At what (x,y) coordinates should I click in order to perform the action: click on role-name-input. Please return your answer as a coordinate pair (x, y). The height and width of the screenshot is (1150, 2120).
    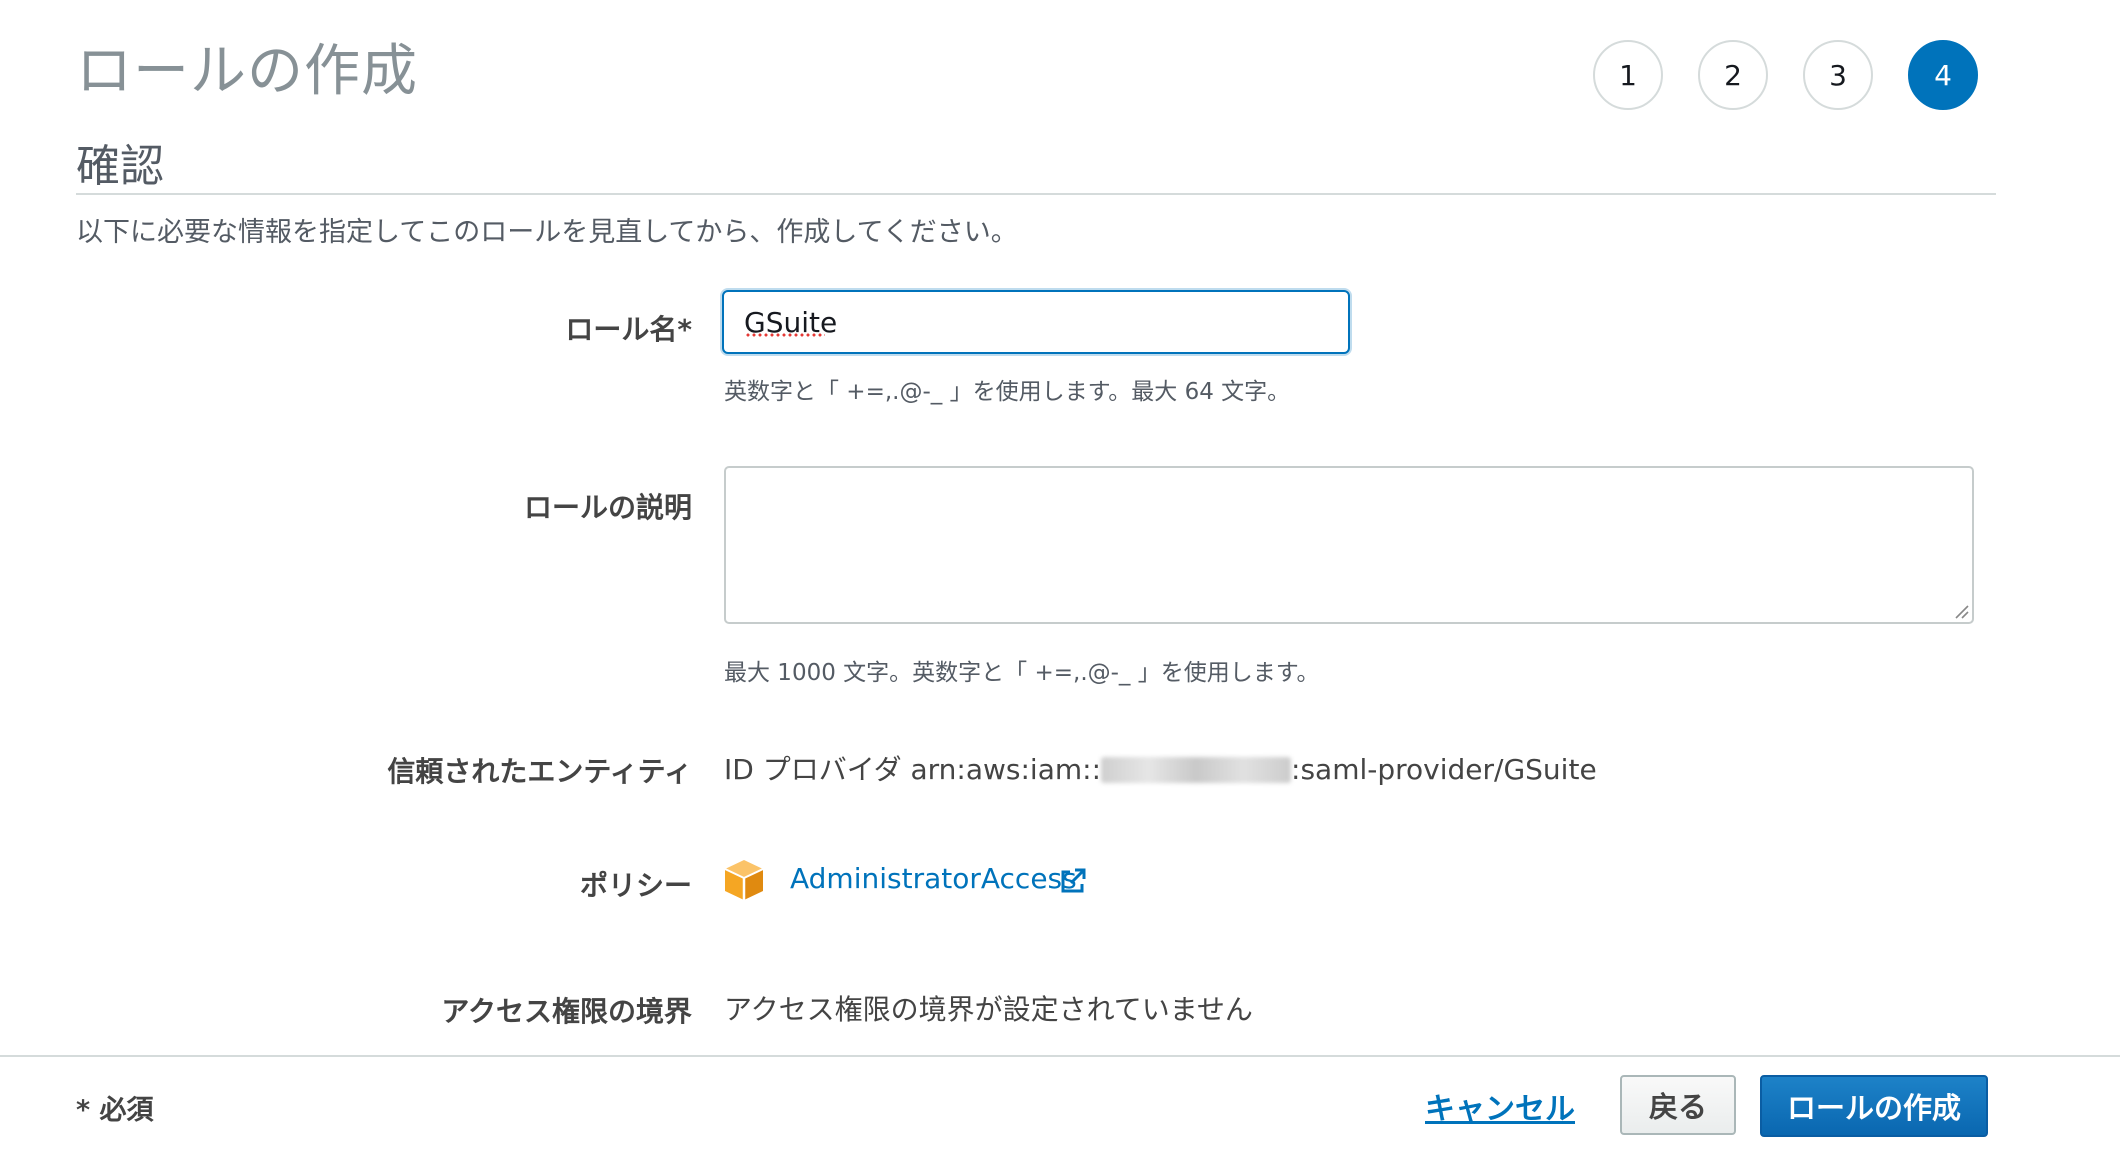
    Looking at the image, I should click on (1036, 322).